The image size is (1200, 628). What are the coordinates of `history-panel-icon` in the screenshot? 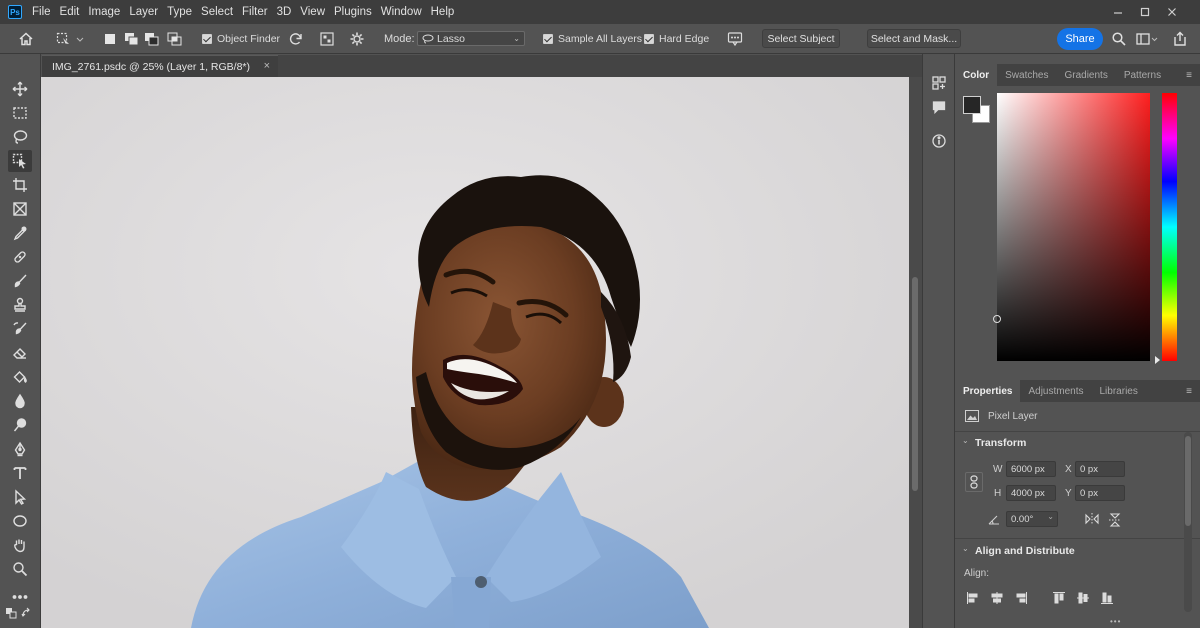 It's located at (939, 83).